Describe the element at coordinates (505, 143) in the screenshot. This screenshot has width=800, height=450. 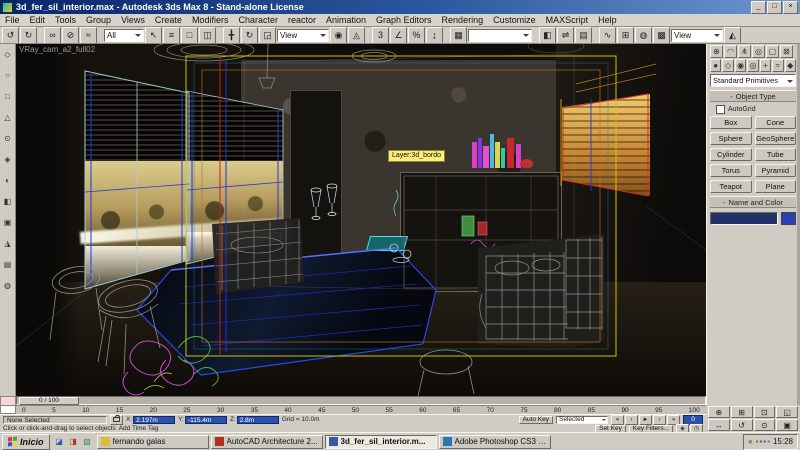
I see `shelf-decor-objects` at that location.